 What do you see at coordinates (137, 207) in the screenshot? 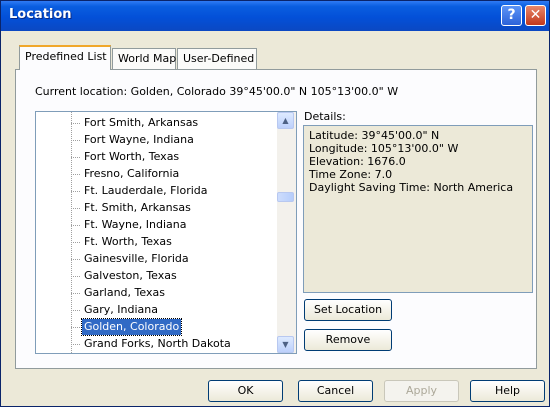
I see `list-item-label: Ft. Smith, Arkansas` at bounding box center [137, 207].